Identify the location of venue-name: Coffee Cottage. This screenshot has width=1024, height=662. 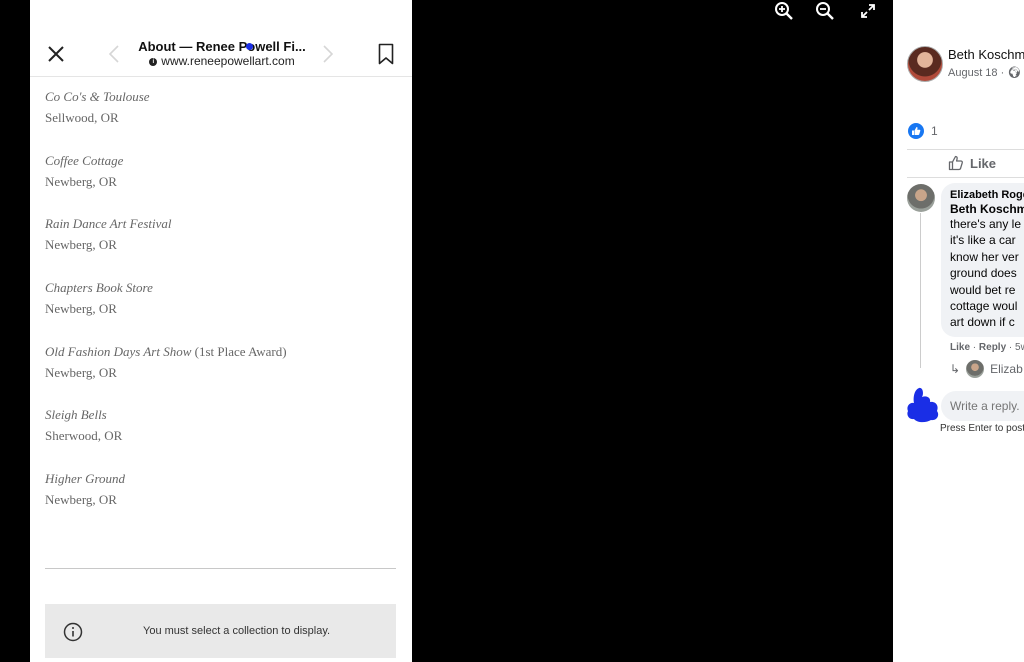
(84, 160).